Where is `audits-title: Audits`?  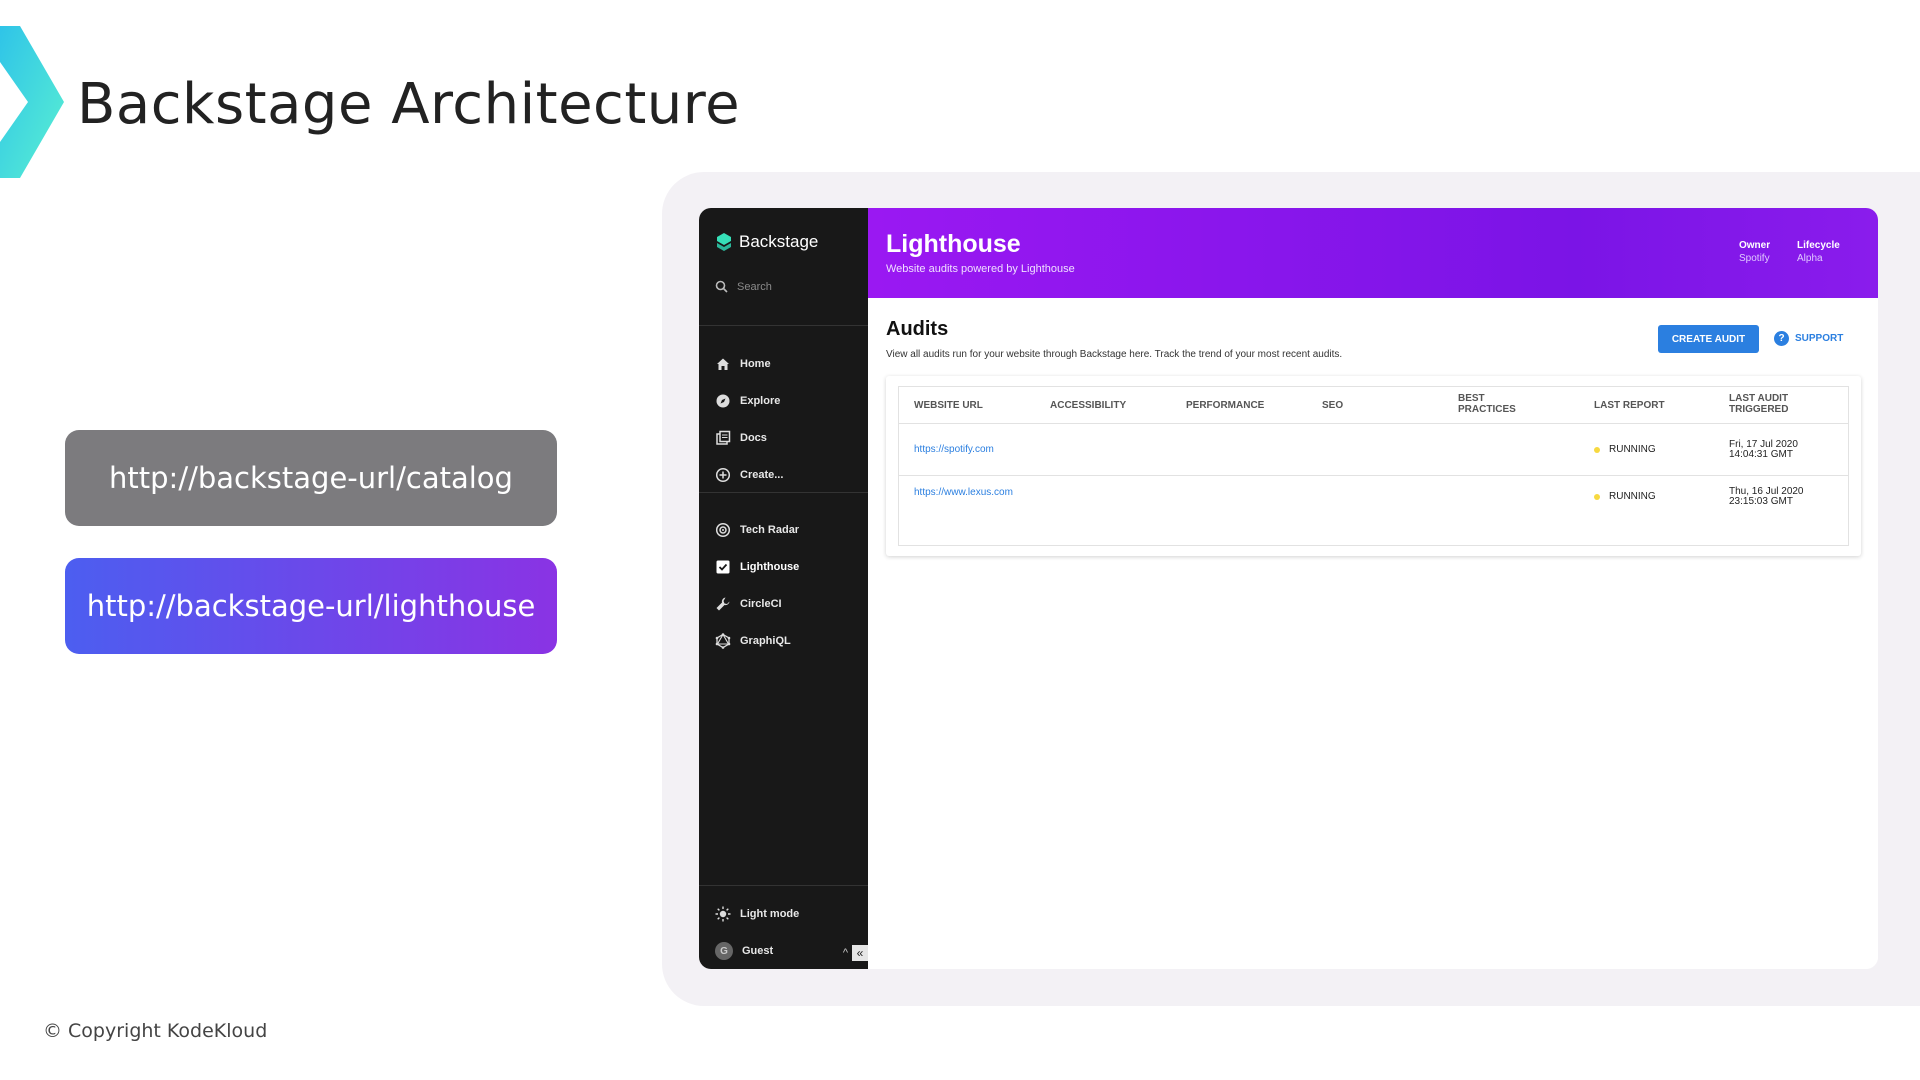
audits-title: Audits is located at coordinates (917, 329).